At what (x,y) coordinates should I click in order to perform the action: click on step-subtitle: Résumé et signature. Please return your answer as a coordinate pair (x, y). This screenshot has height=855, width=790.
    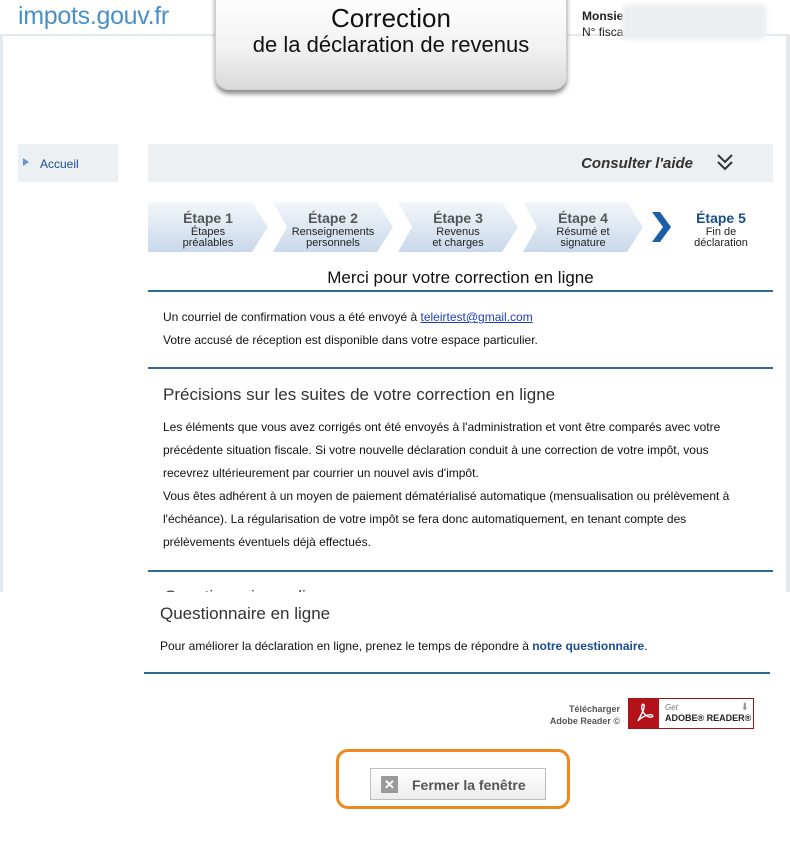
    Looking at the image, I should click on (583, 237).